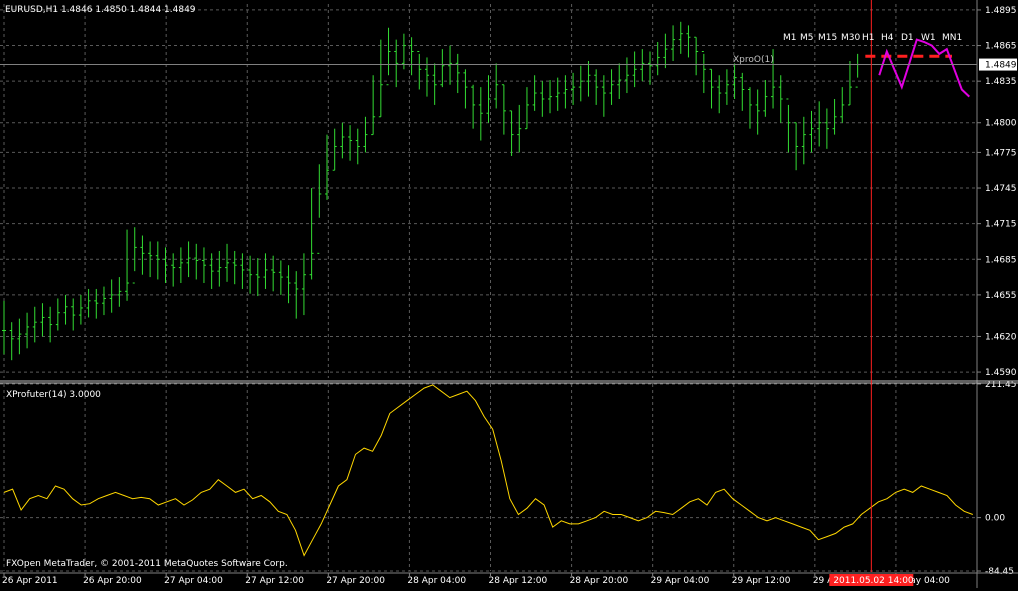 The height and width of the screenshot is (591, 1018). Describe the element at coordinates (868, 38) in the screenshot. I see `timeframe-h1: H1` at that location.